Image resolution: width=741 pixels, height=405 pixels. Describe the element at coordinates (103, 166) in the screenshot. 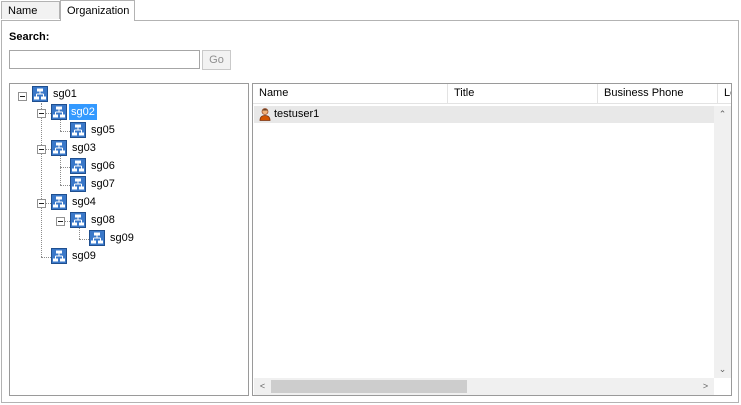

I see `tree-node-label: sg06` at that location.